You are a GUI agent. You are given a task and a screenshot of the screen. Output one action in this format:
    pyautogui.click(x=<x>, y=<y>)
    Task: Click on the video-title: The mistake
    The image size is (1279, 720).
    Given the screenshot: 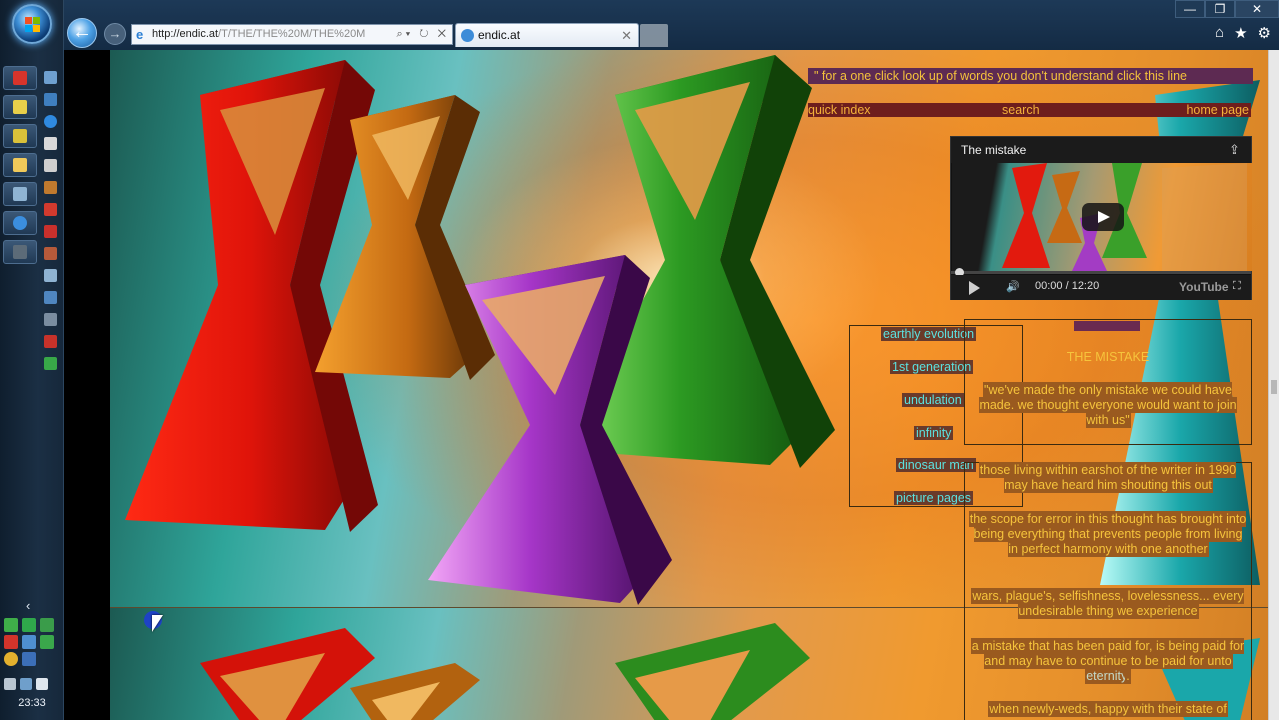 What is the action you would take?
    pyautogui.click(x=1101, y=150)
    